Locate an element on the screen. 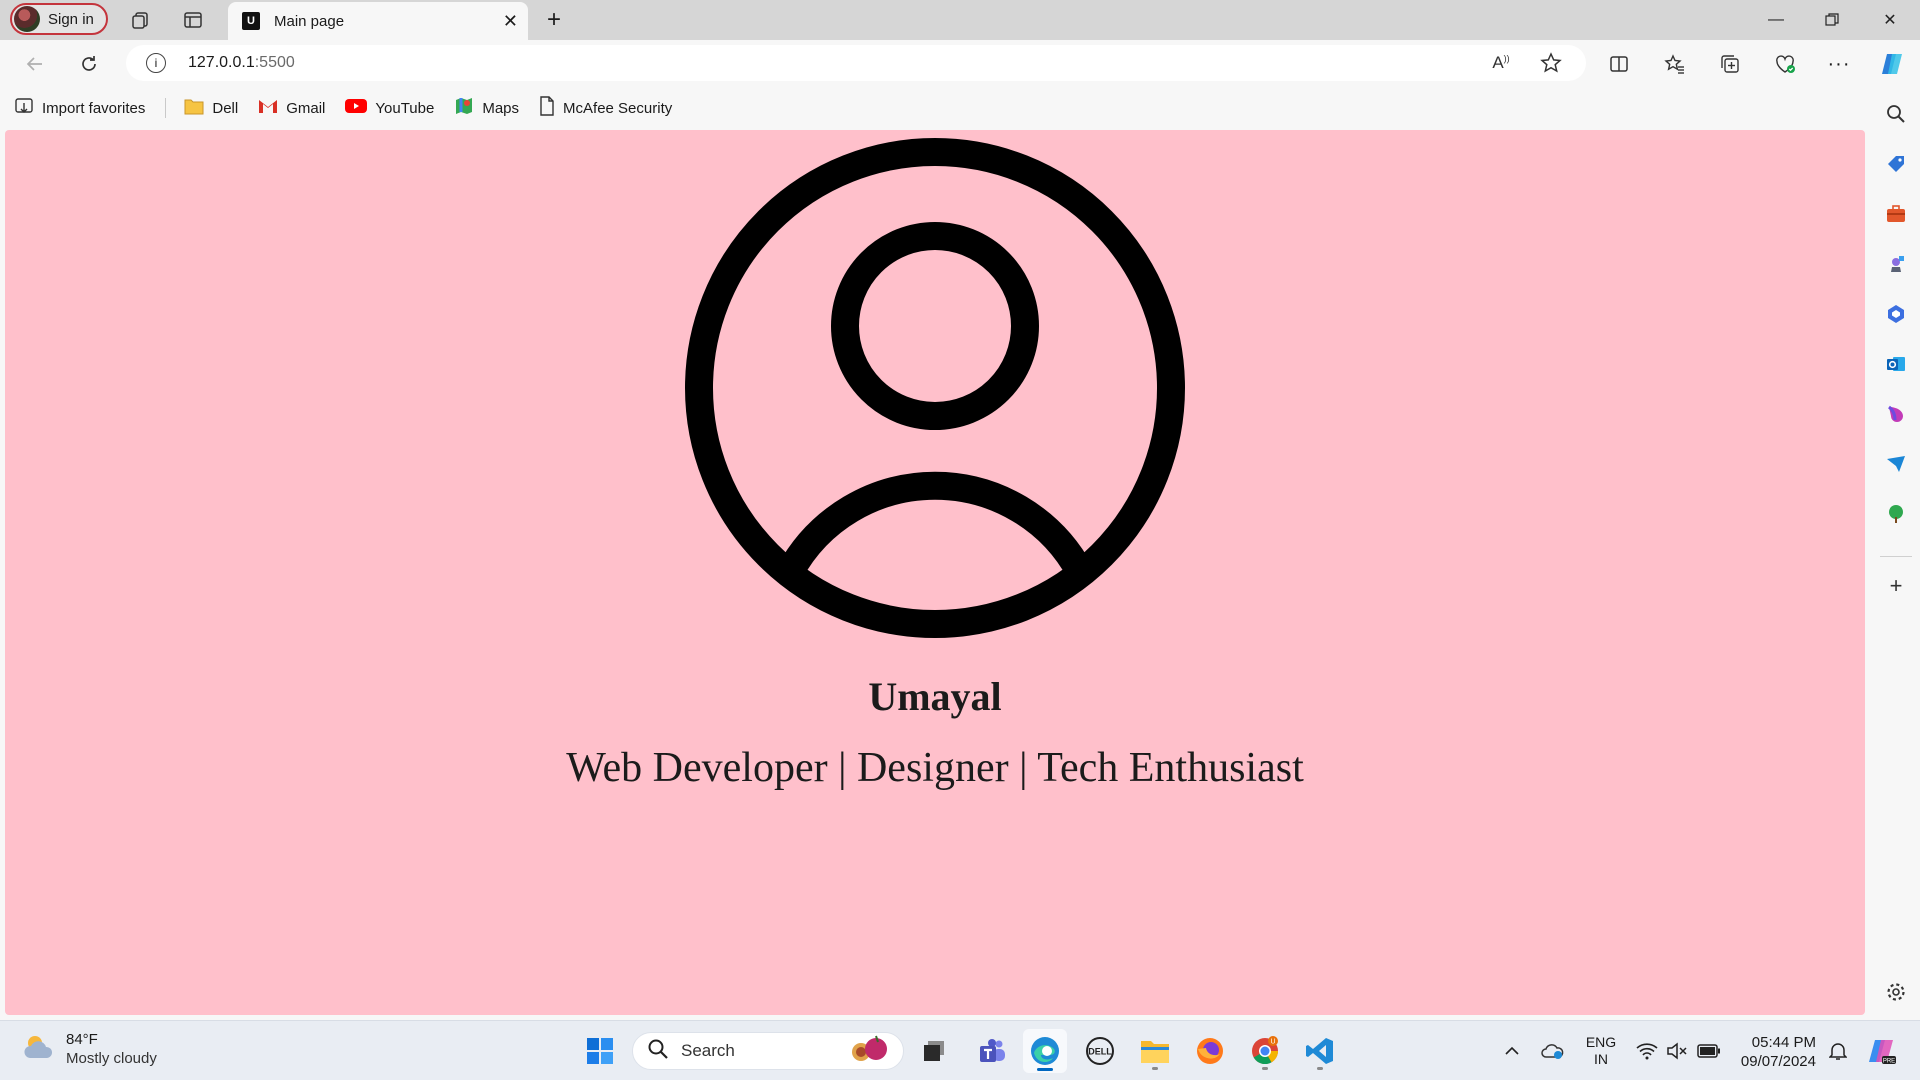  favorite-star-icon is located at coordinates (1551, 63).